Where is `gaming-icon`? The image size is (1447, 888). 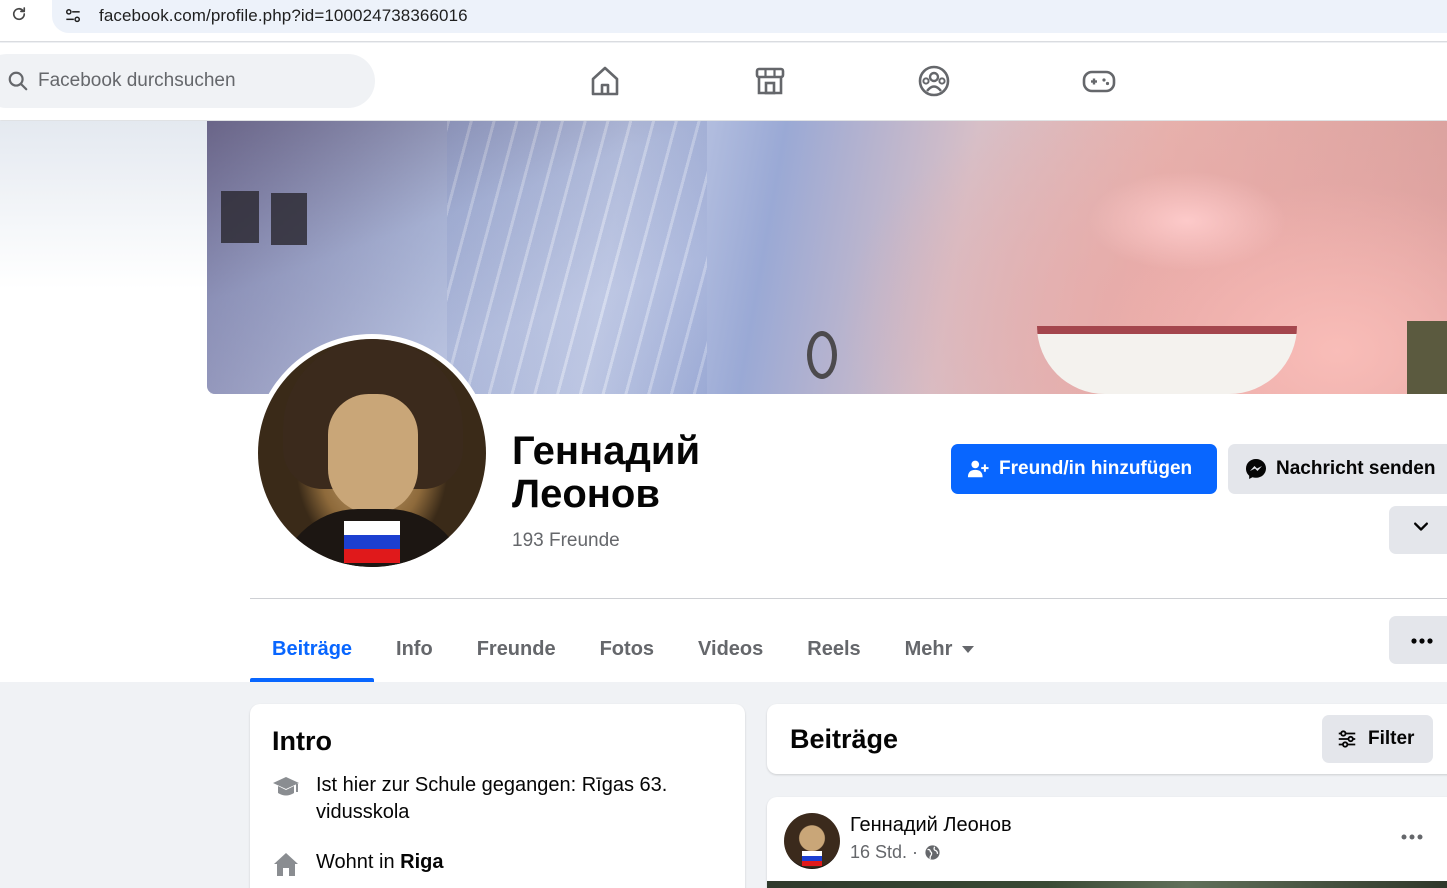 gaming-icon is located at coordinates (1099, 81).